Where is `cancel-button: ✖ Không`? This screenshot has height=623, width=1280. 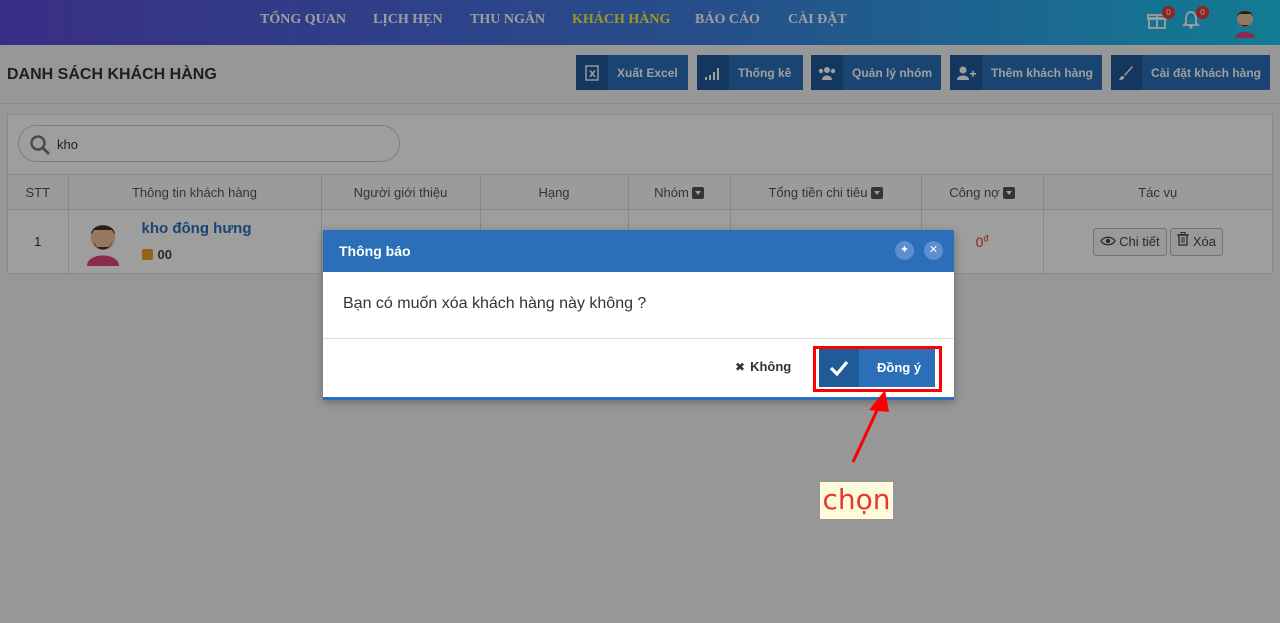 cancel-button: ✖ Không is located at coordinates (763, 366).